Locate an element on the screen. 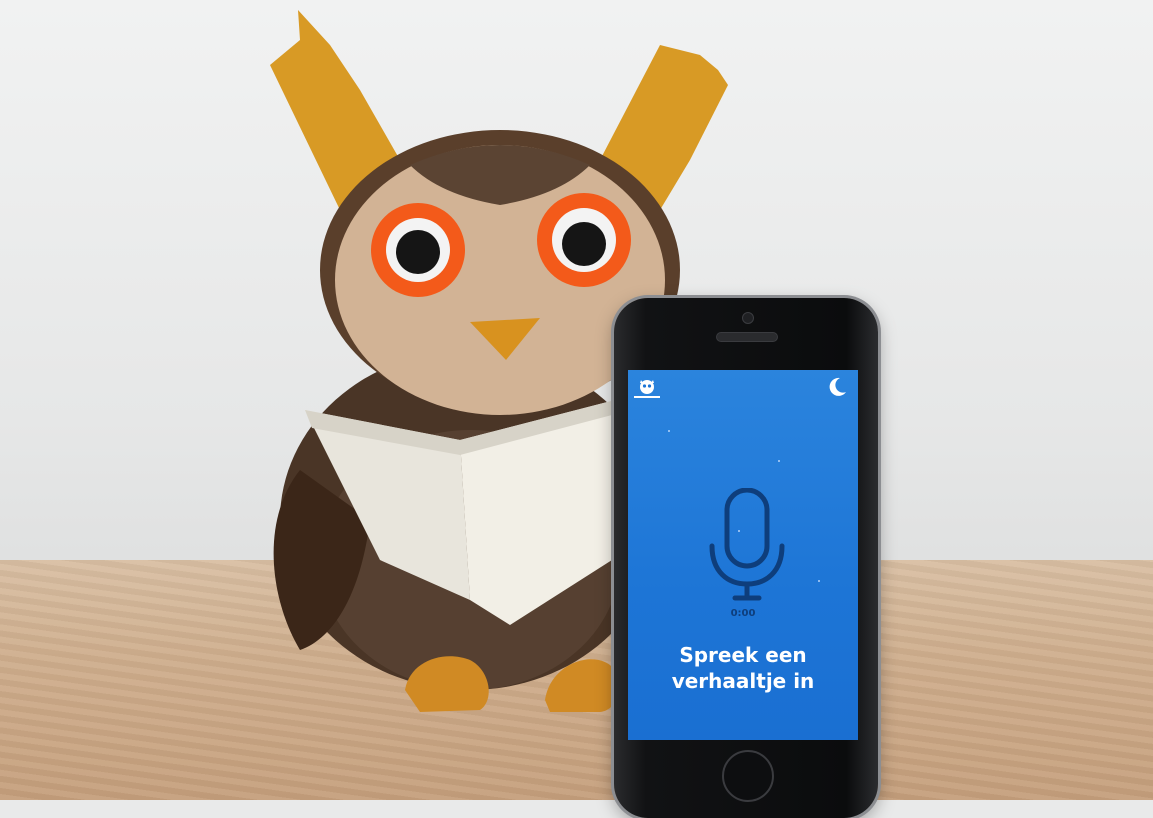 This screenshot has height=818, width=1153. app-screen: 0:00 Spreek een verhaaltje in is located at coordinates (743, 555).